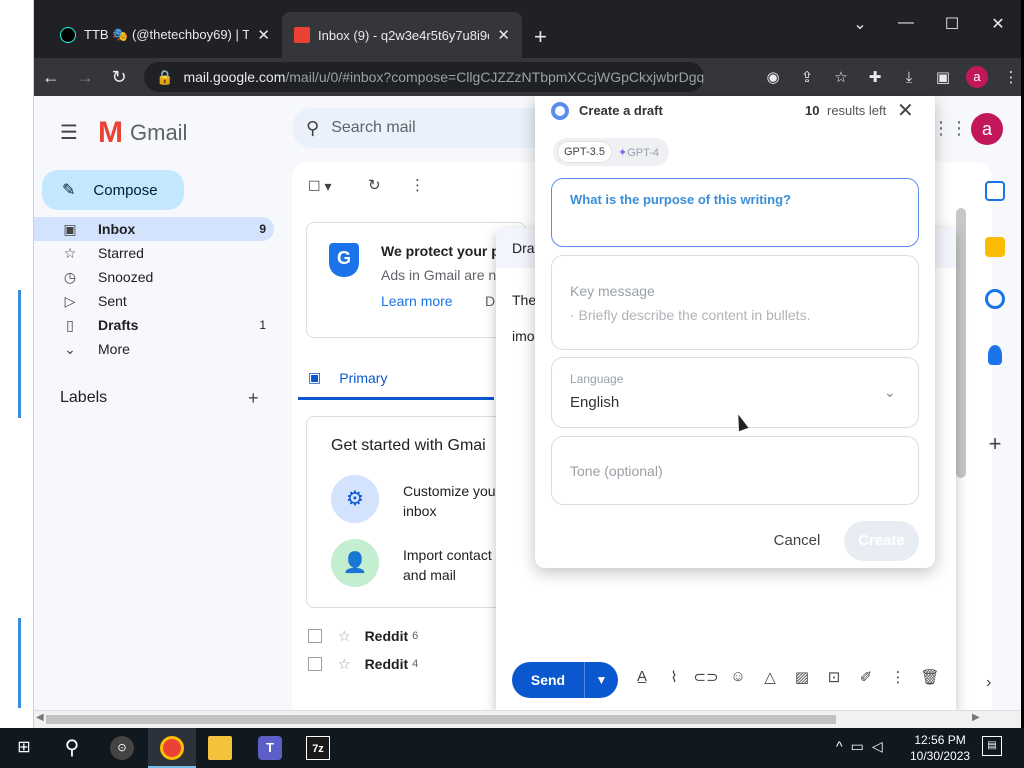 This screenshot has height=768, width=1024. I want to click on clock-icon: ◷, so click(70, 276).